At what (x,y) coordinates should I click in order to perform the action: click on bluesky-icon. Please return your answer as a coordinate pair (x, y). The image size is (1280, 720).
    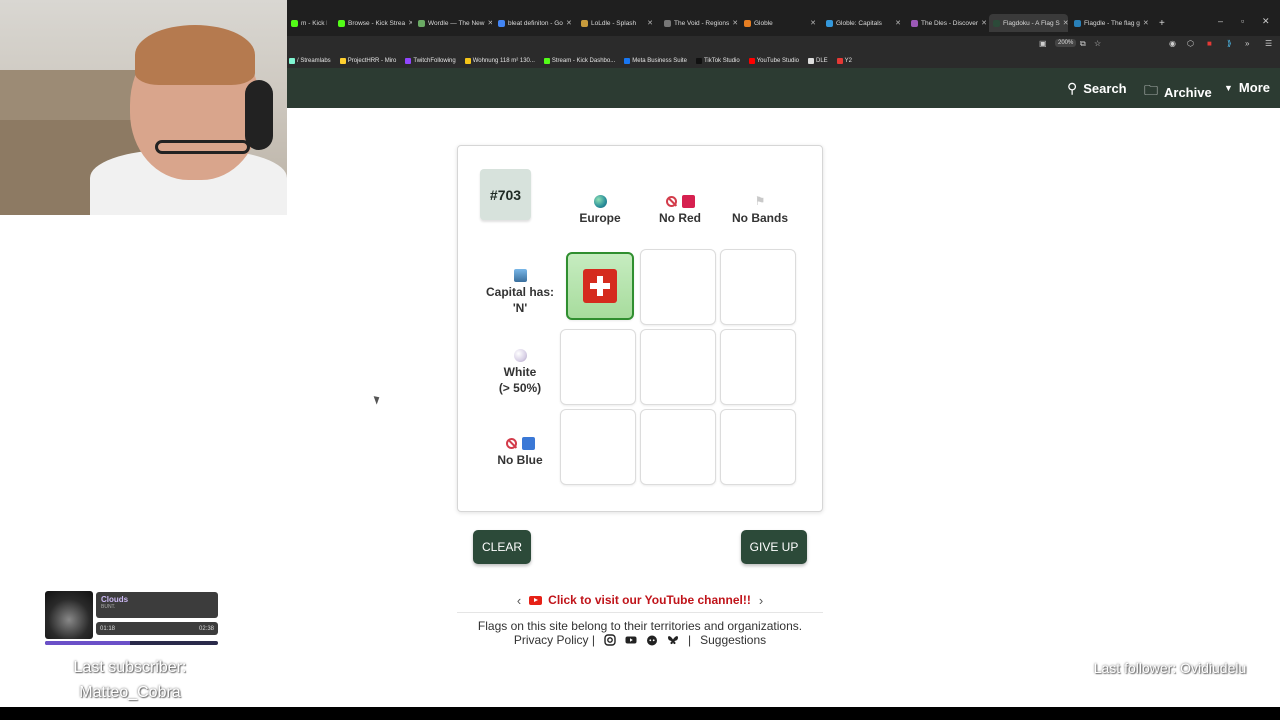
    Looking at the image, I should click on (673, 640).